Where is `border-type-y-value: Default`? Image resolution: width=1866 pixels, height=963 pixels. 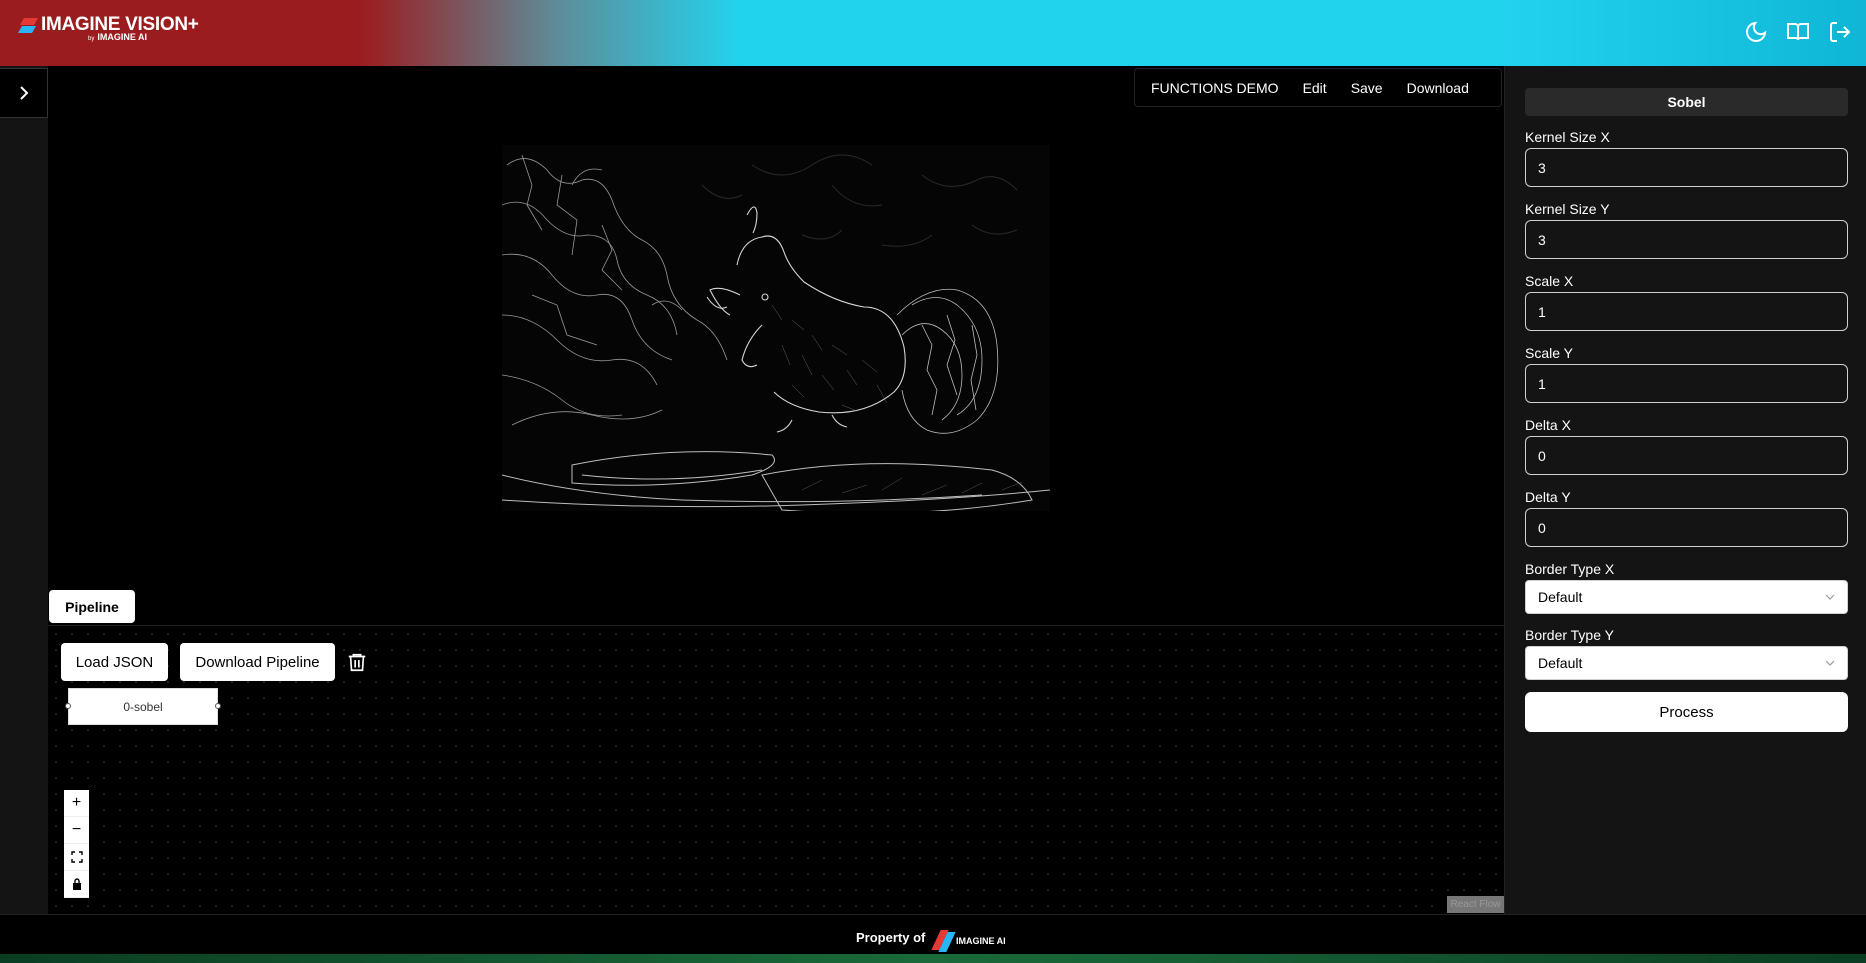 border-type-y-value: Default is located at coordinates (1560, 663).